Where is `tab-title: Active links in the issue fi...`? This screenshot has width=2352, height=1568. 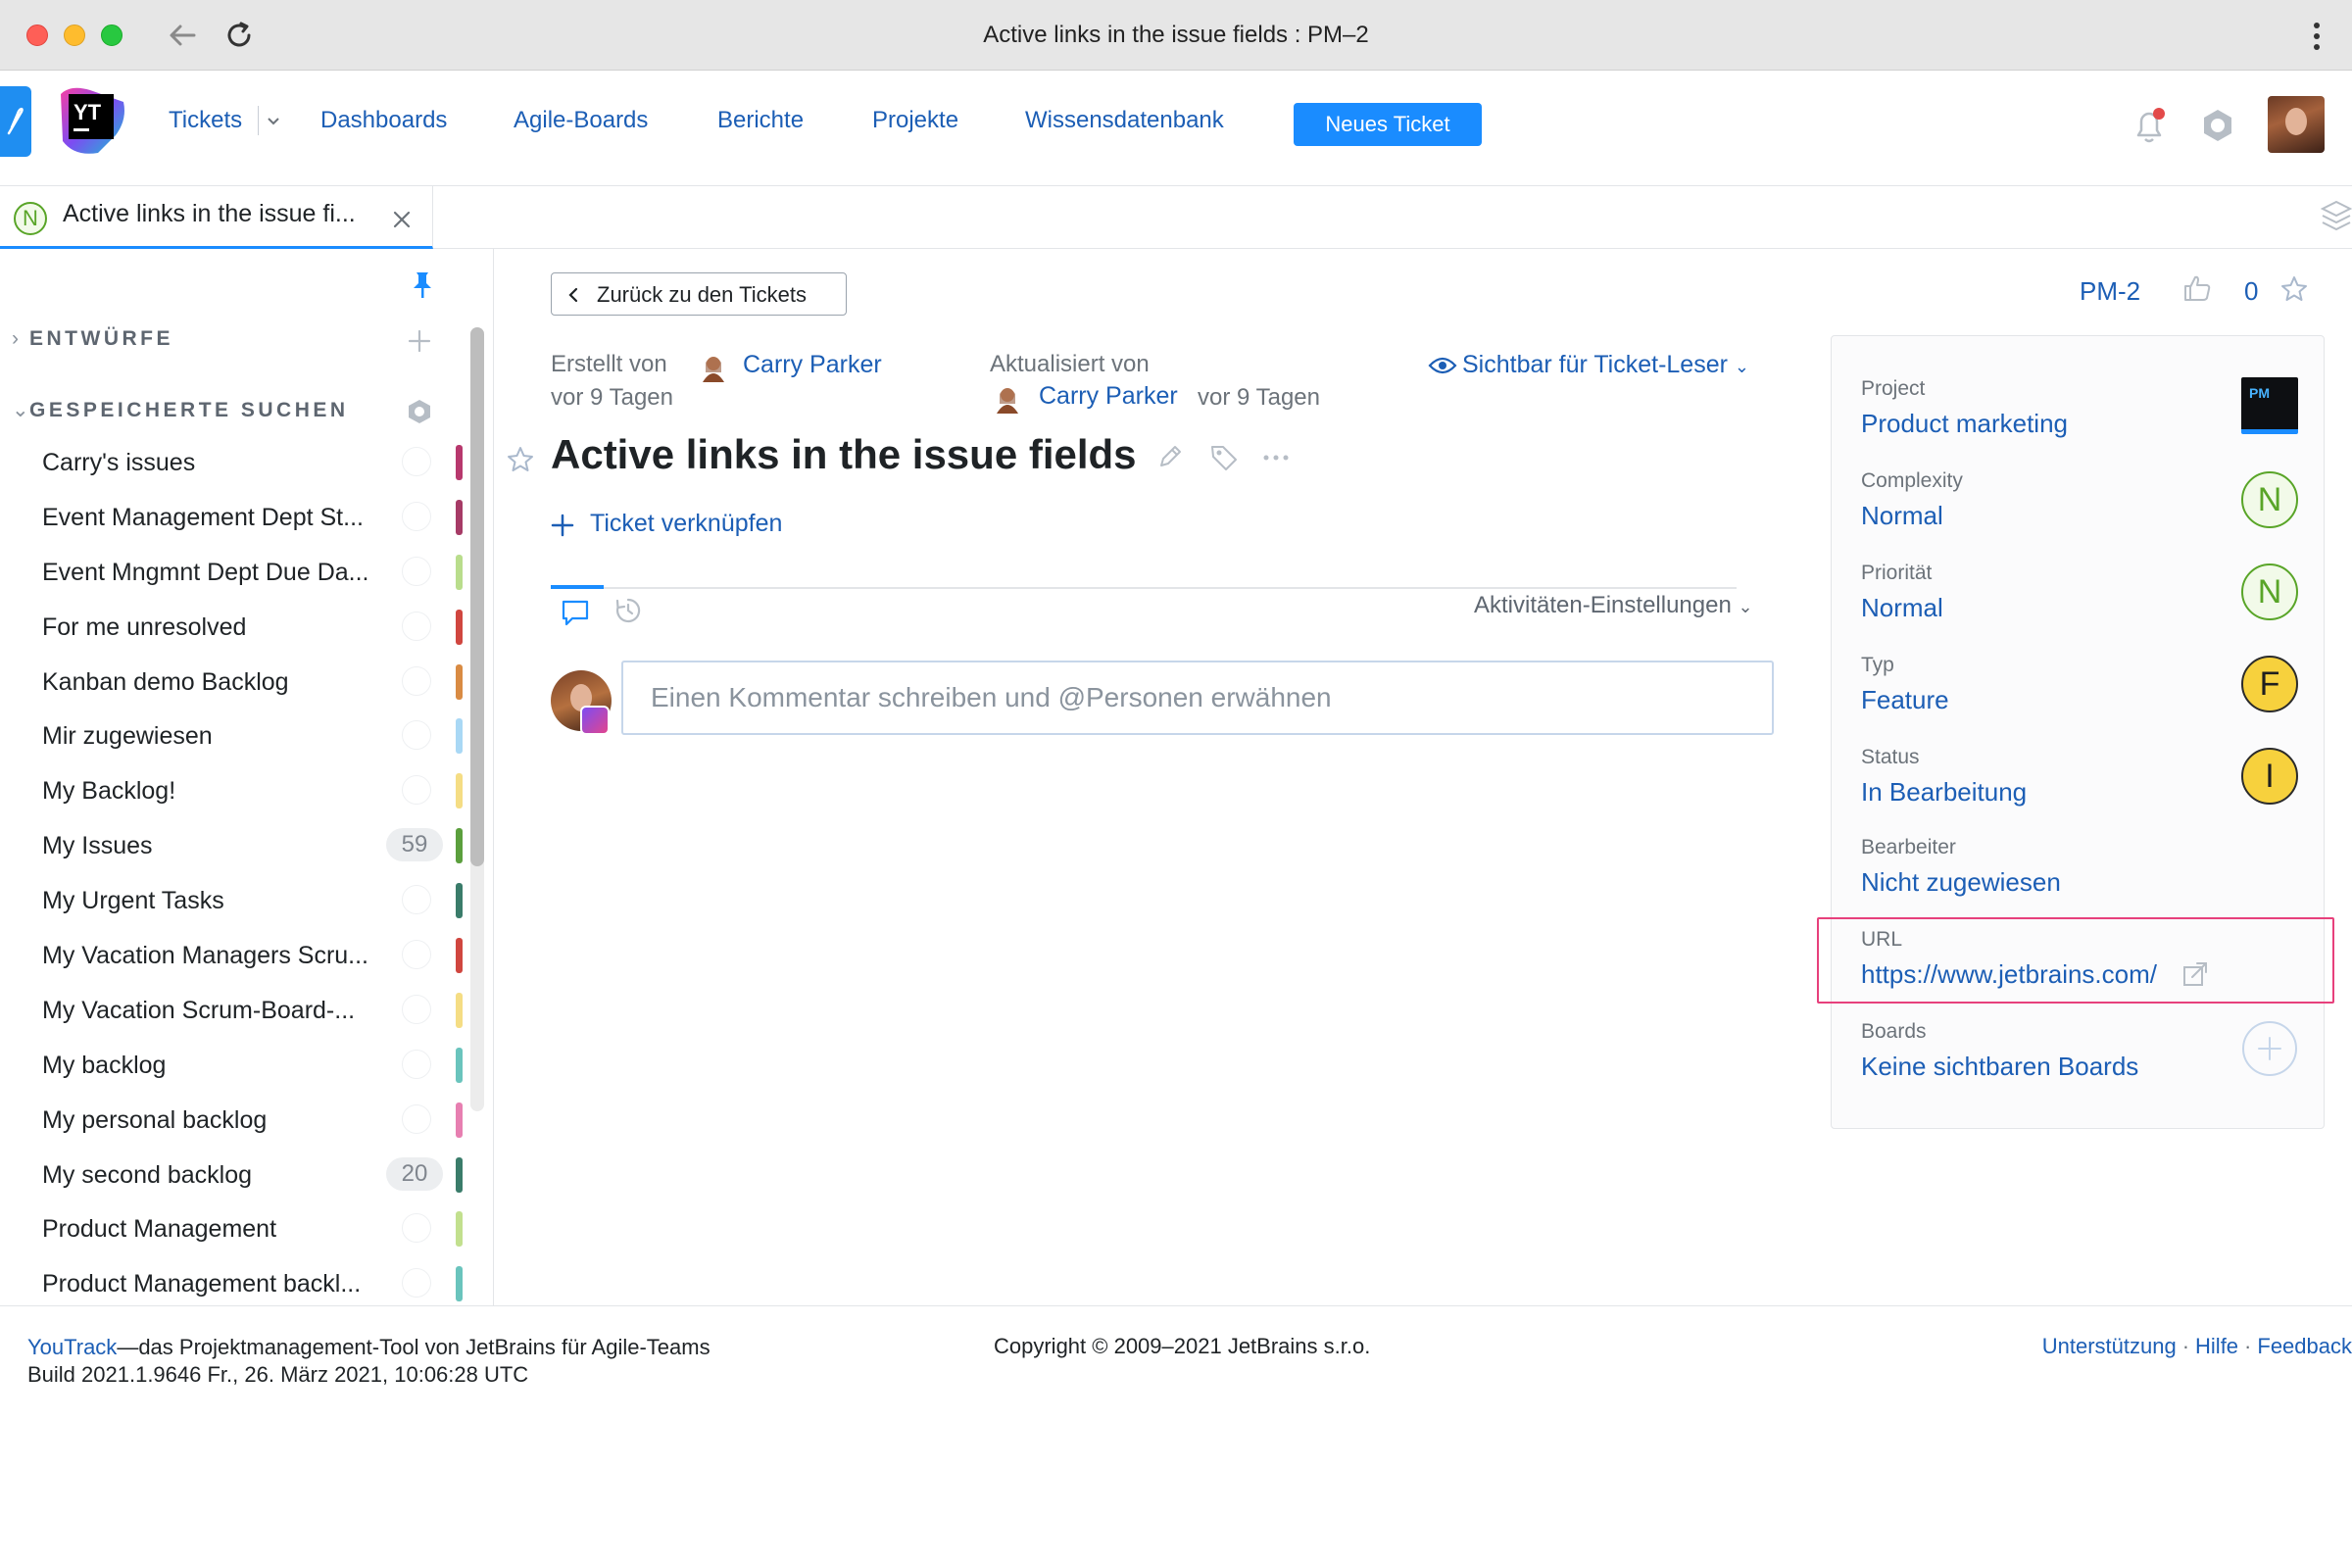 tab-title: Active links in the issue fi... is located at coordinates (209, 213).